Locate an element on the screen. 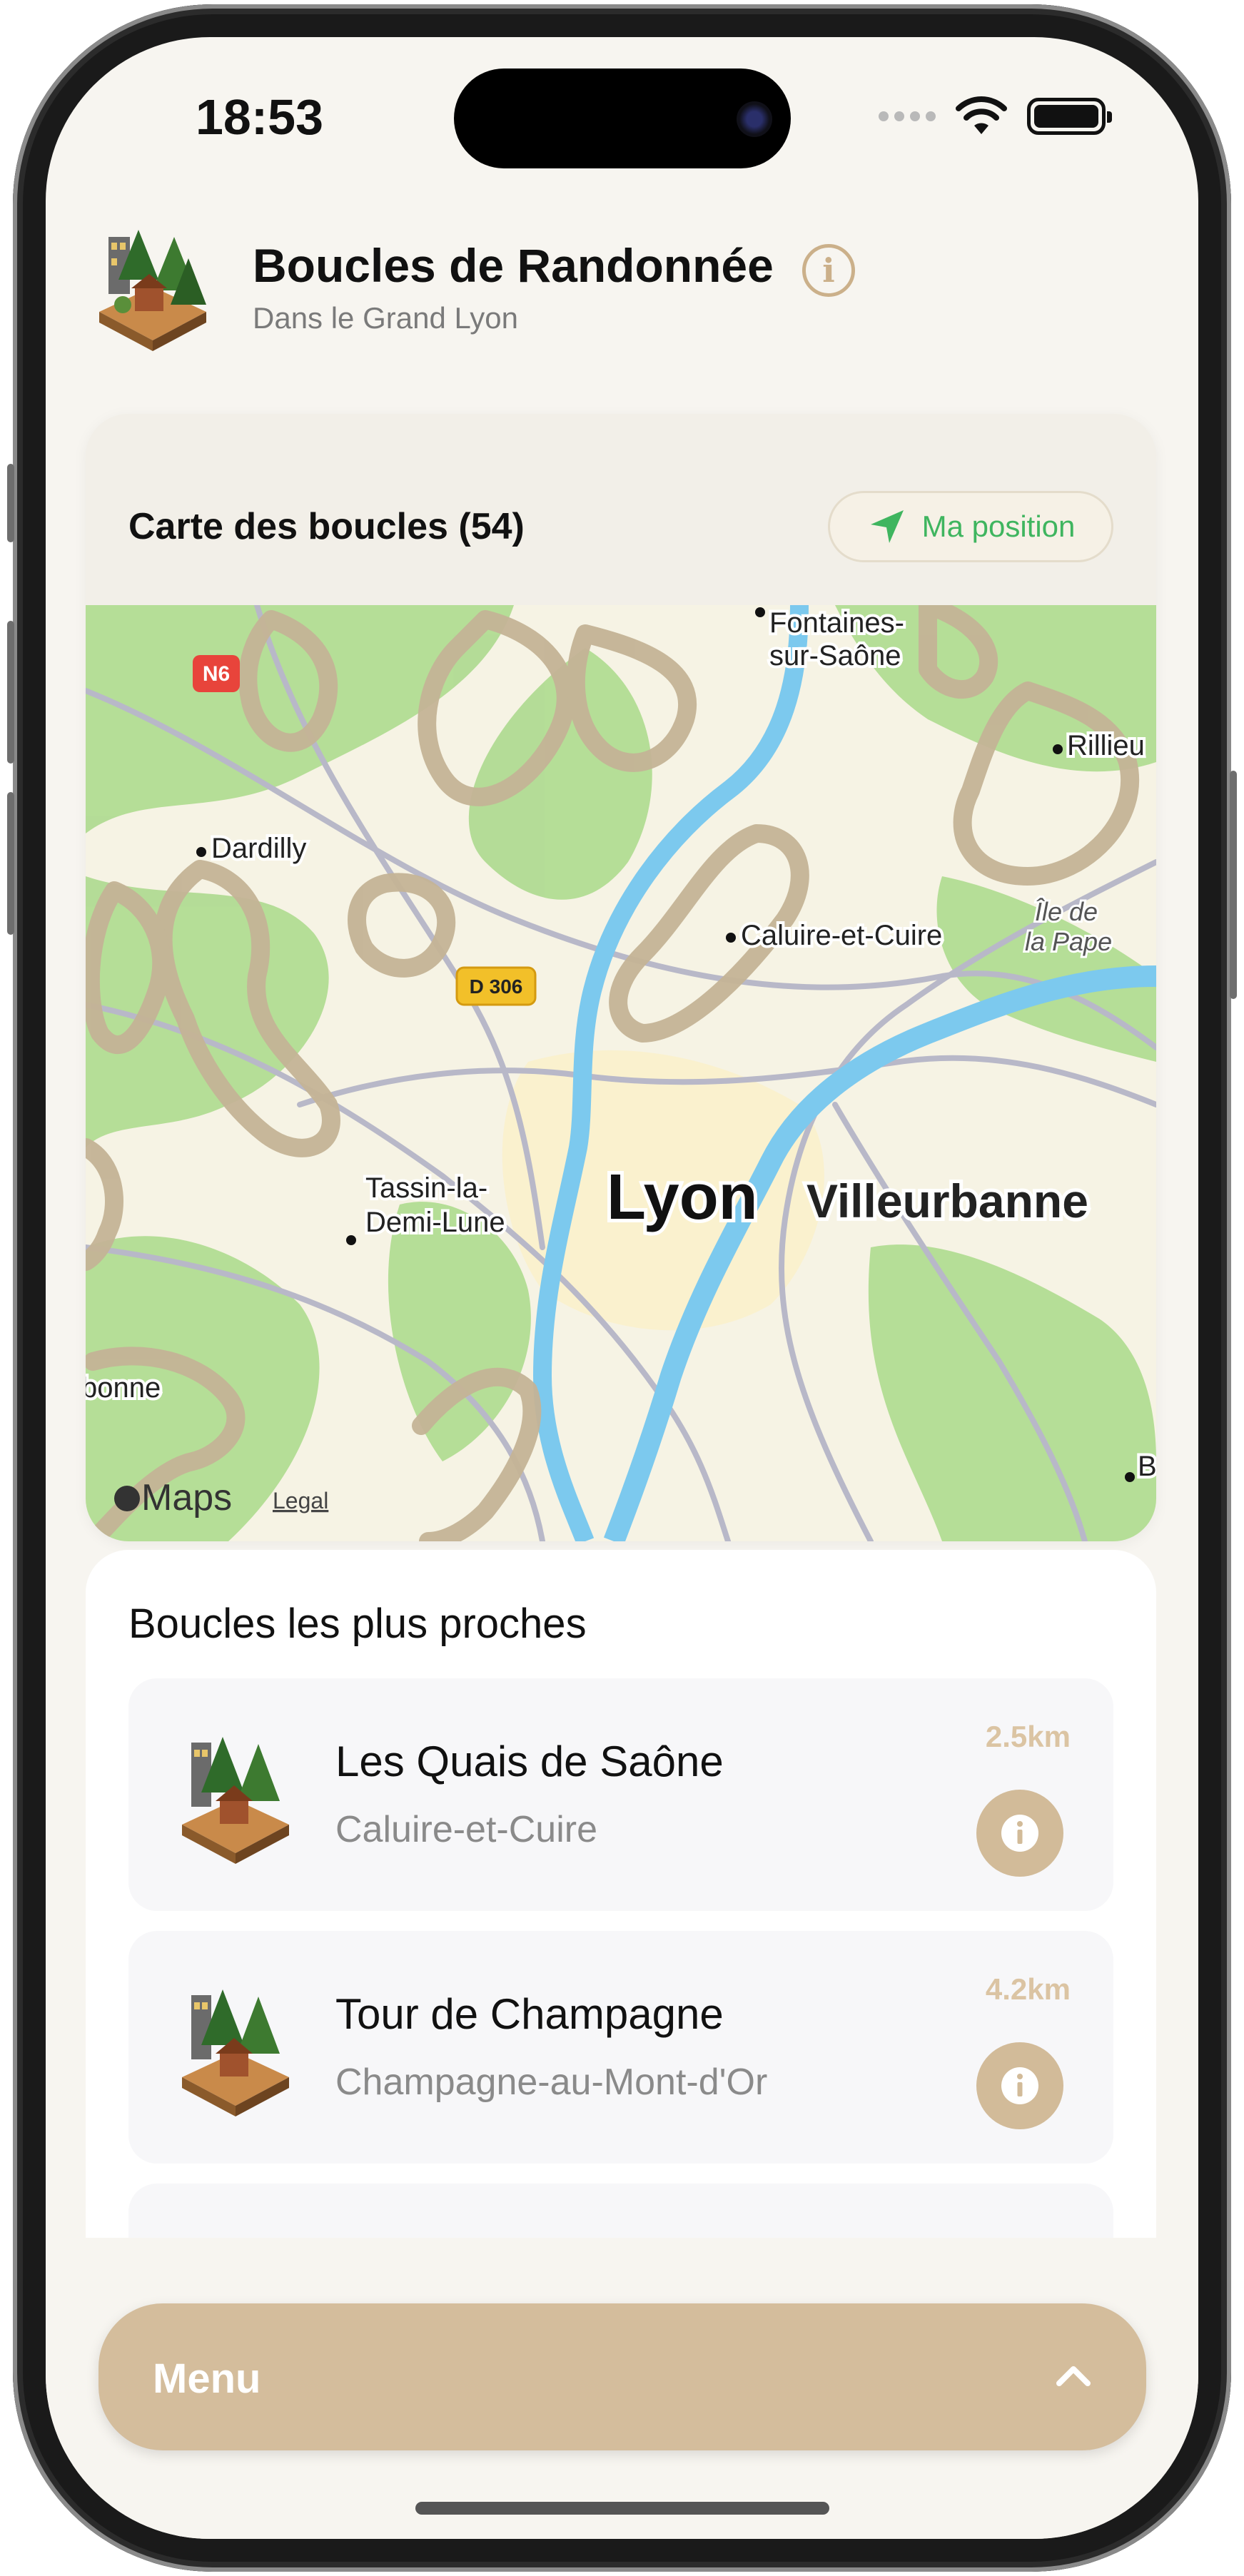 Image resolution: width=1244 pixels, height=2576 pixels. status-time: 18:53 is located at coordinates (260, 117).